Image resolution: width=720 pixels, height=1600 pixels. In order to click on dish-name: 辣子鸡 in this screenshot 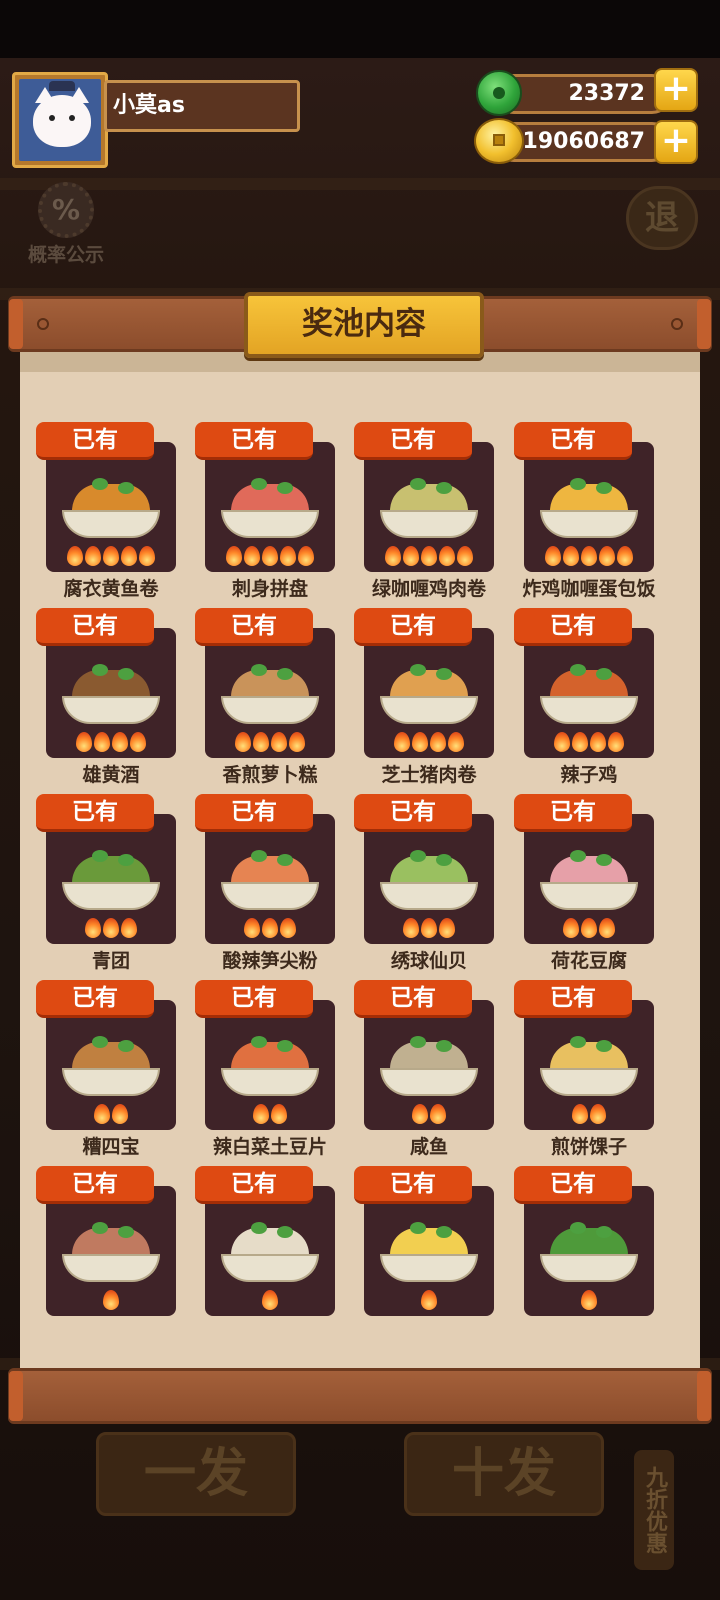, I will do `click(589, 775)`.